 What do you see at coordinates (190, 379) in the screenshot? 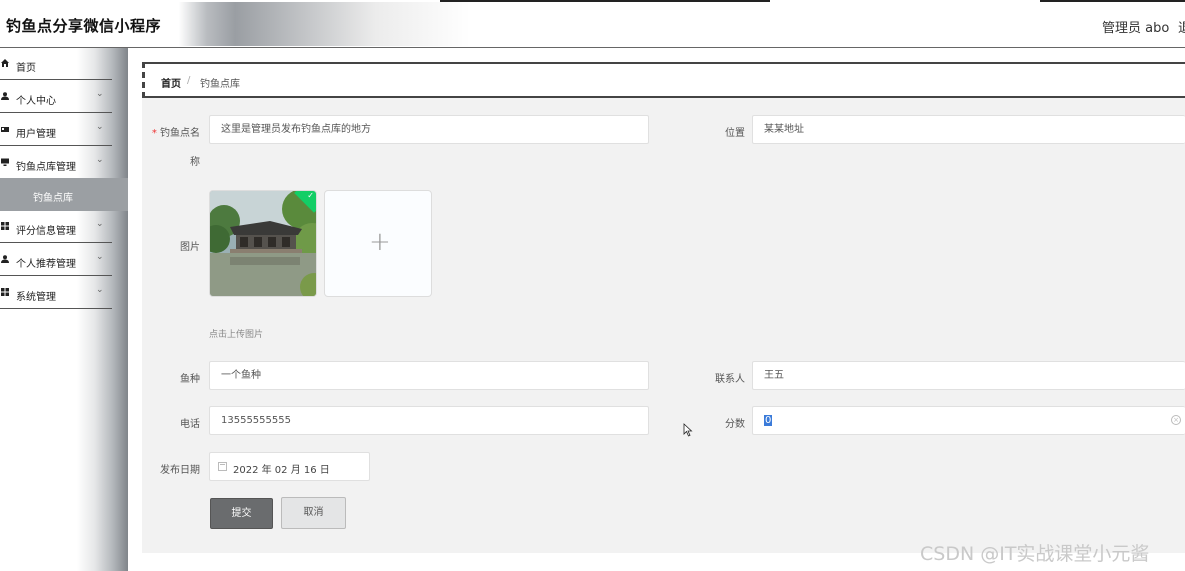
I see `fish-label: 鱼种` at bounding box center [190, 379].